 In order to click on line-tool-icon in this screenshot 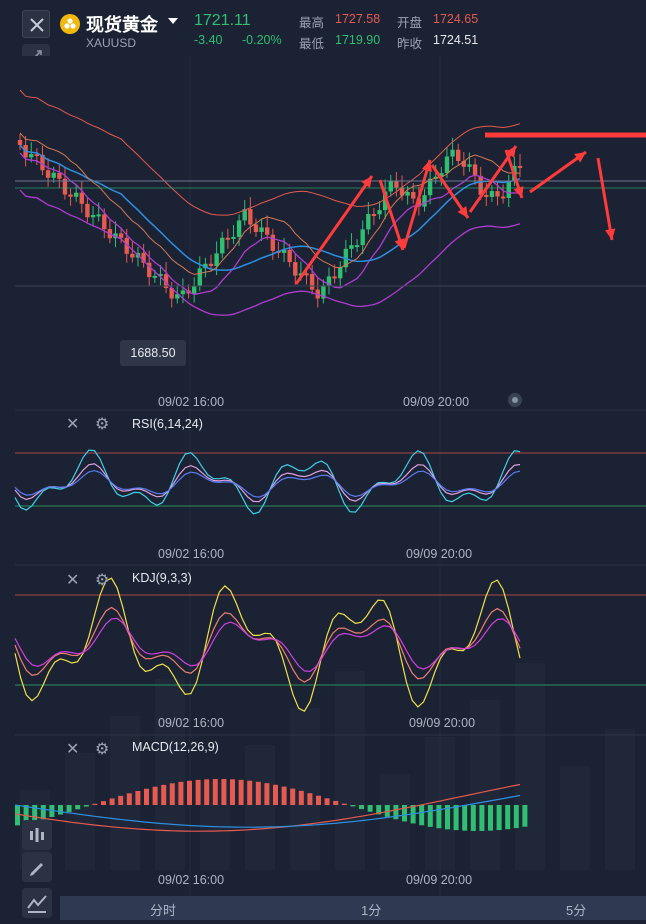, I will do `click(37, 904)`.